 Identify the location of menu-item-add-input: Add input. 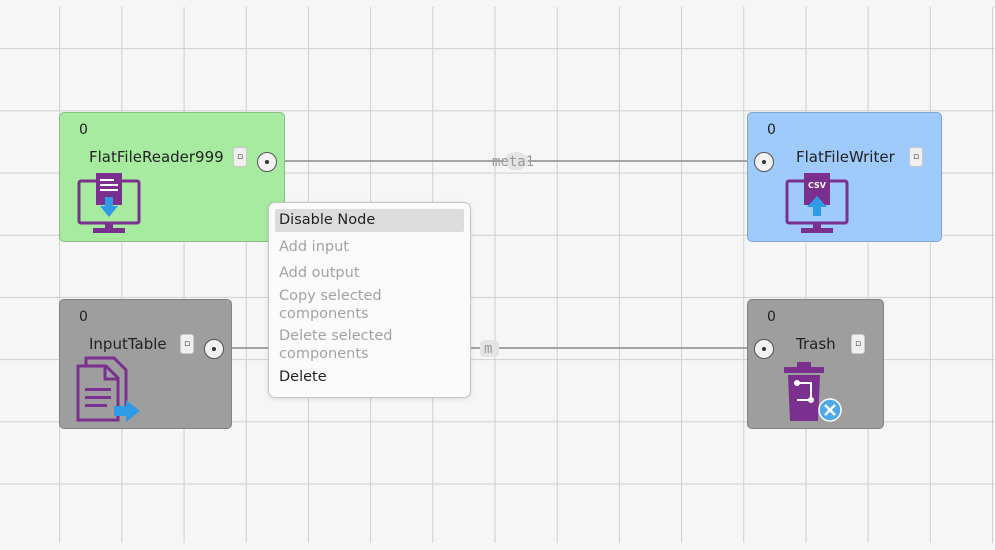
(369, 247).